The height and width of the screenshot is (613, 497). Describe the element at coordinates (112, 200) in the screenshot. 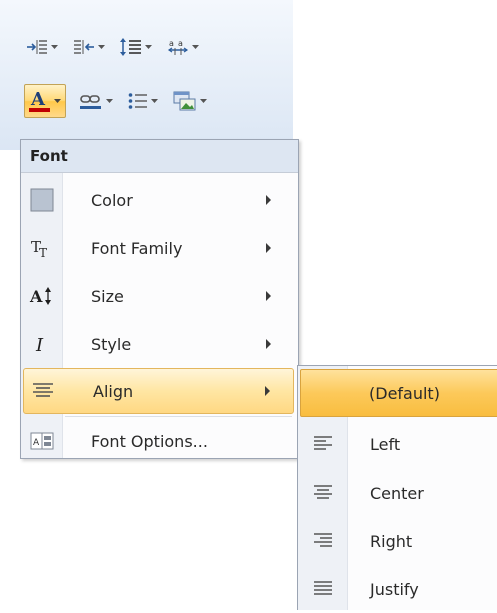

I see `menu-item-label: Color` at that location.